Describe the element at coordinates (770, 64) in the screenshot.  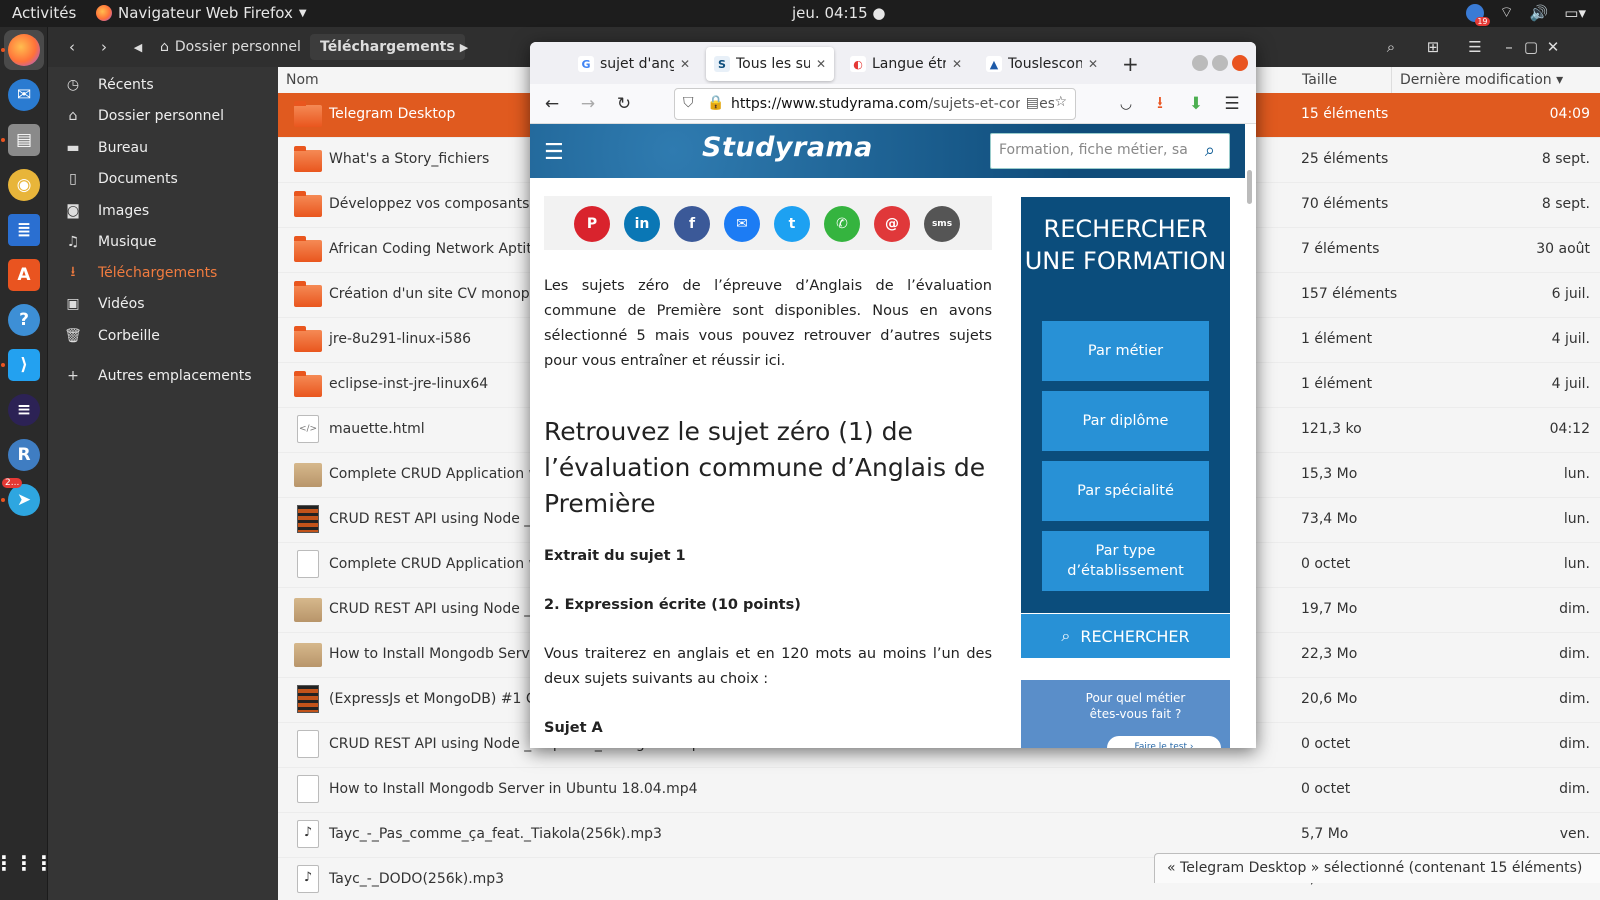
I see `browser-tab: S Tous les sujets ✕` at that location.